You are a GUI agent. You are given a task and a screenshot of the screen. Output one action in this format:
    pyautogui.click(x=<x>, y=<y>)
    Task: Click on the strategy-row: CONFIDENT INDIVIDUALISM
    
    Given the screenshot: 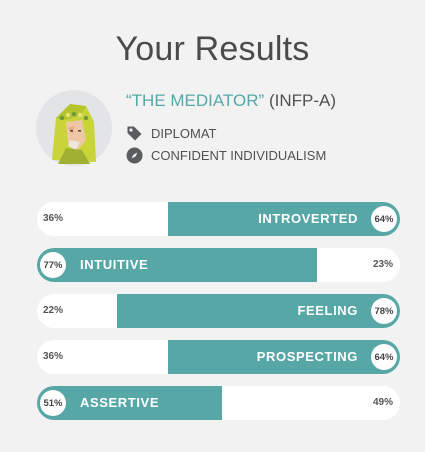 What is the action you would take?
    pyautogui.click(x=226, y=155)
    